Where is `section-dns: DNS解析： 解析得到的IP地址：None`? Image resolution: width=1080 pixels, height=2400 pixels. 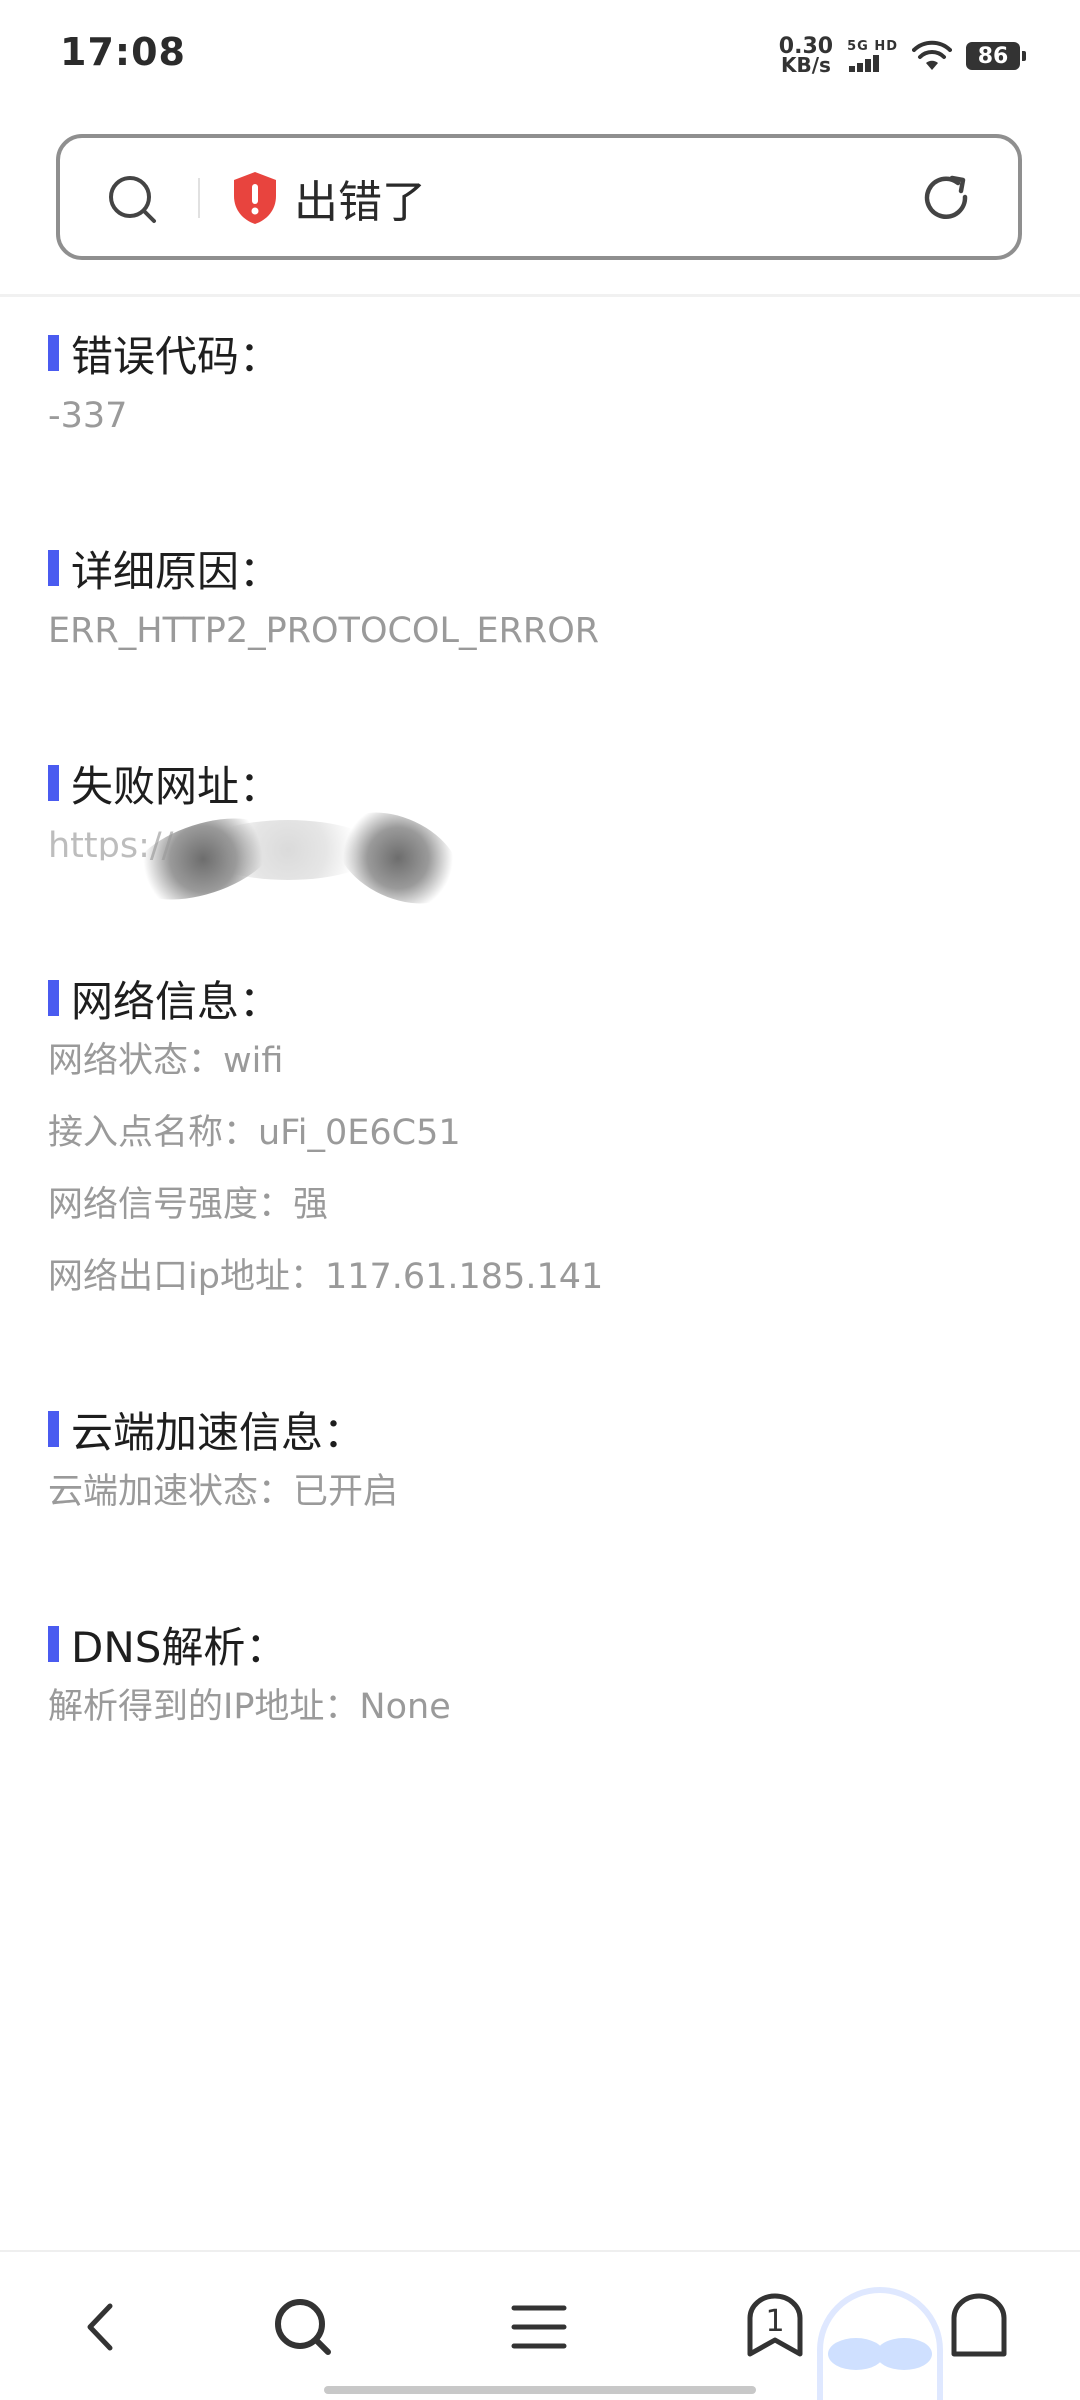 section-dns: DNS解析： 解析得到的IP地址：None is located at coordinates (249, 1680).